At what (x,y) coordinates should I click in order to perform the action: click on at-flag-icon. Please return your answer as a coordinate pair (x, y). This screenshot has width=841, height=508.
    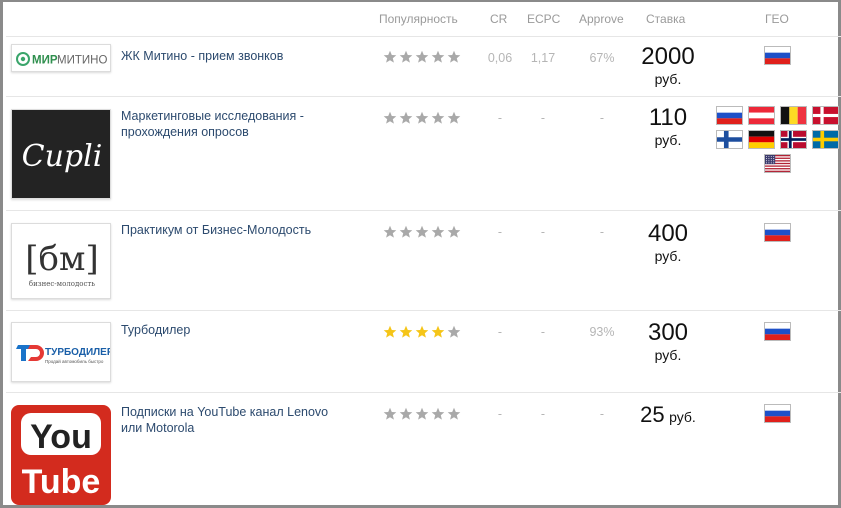
    Looking at the image, I should click on (761, 115).